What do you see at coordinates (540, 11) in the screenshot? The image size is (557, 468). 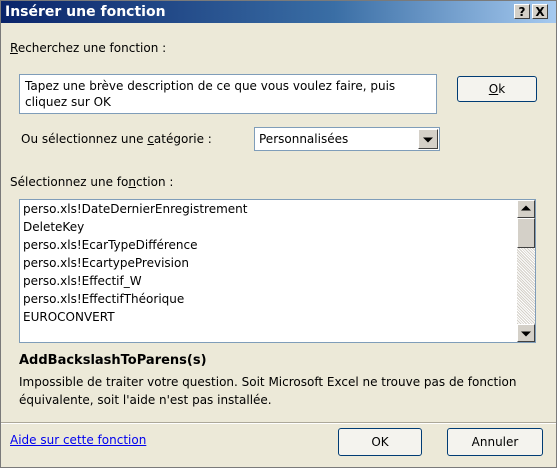 I see `close-button: X` at bounding box center [540, 11].